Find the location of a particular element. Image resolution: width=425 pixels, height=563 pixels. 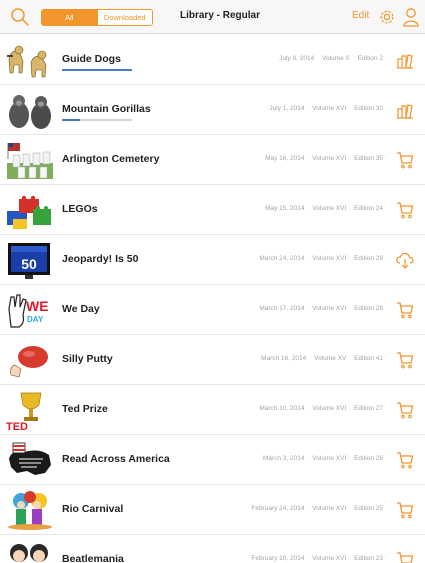

item-edition: Edition 29 is located at coordinates (368, 258).